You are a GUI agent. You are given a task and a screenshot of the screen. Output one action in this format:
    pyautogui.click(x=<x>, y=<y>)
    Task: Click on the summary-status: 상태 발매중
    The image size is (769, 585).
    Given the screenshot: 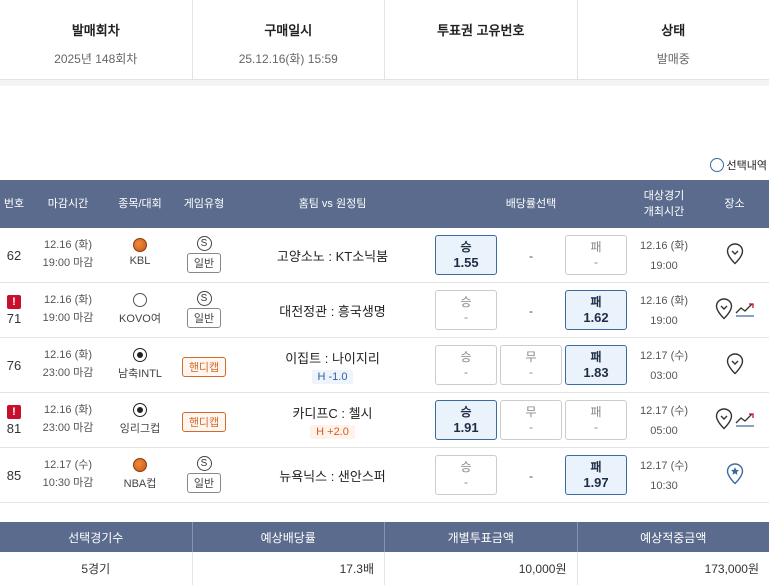 What is the action you would take?
    pyautogui.click(x=673, y=39)
    